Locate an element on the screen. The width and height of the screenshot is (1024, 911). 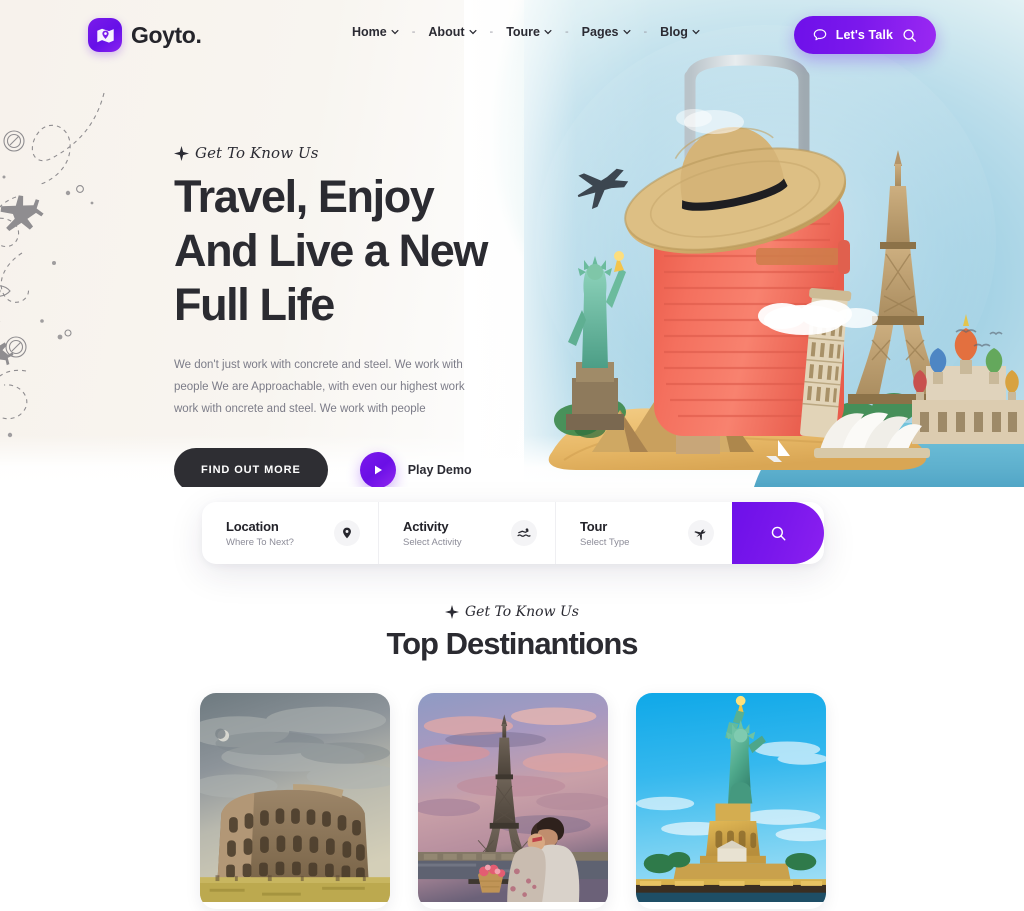
destination-card-statue-of-liberty is located at coordinates (731, 801).